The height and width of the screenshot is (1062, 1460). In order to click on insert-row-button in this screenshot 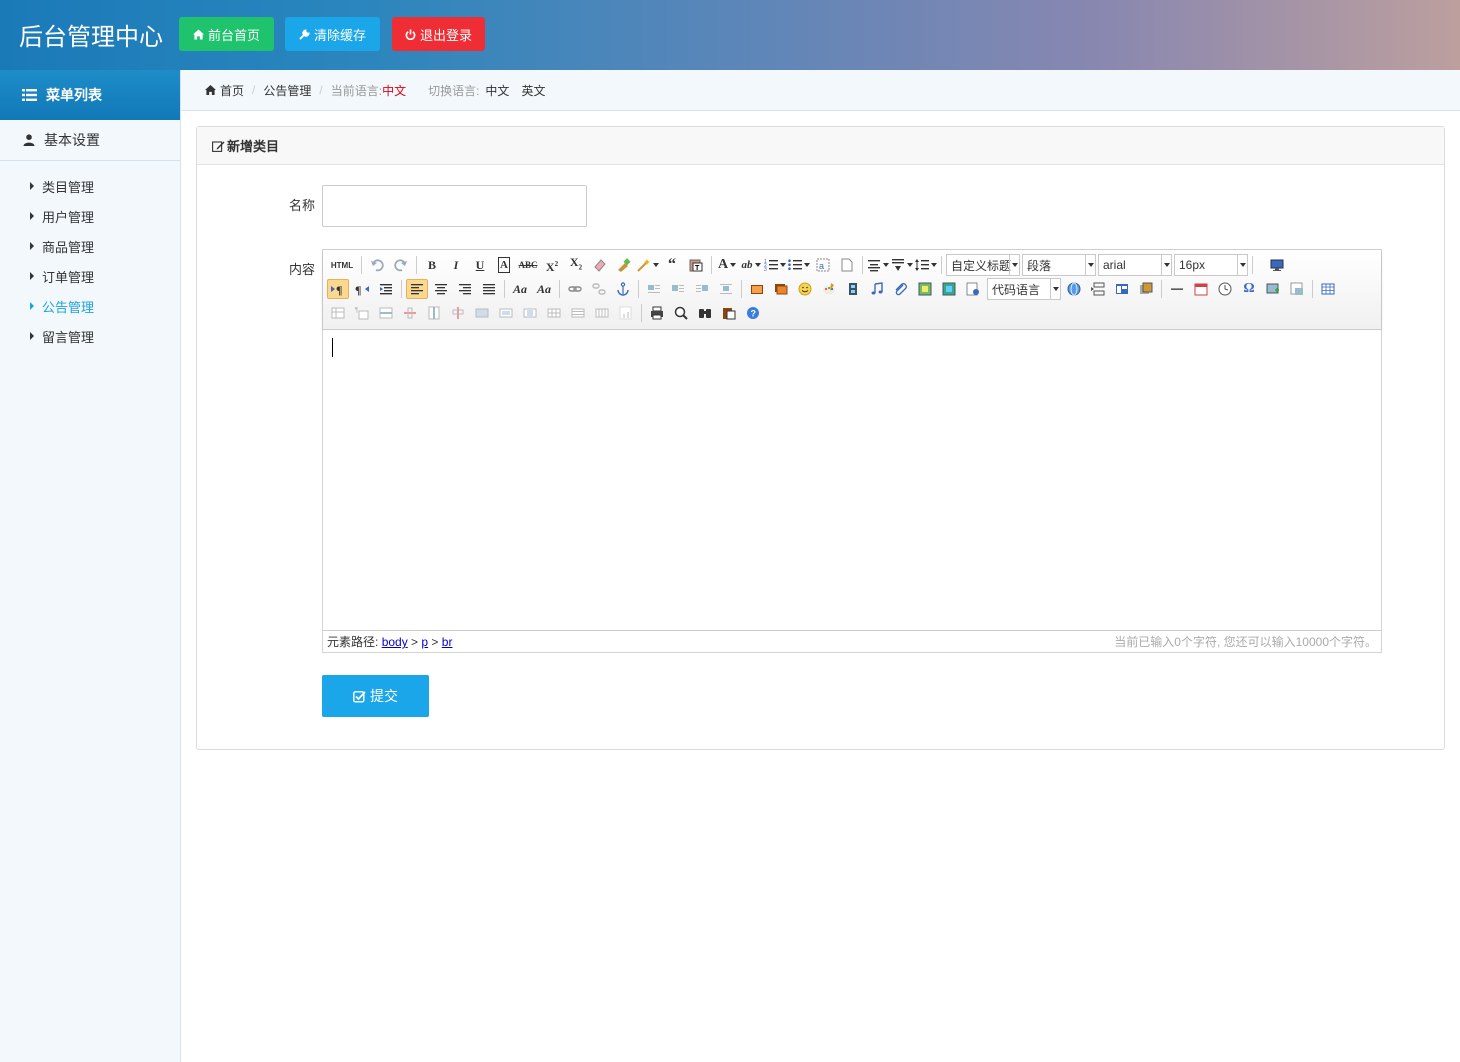, I will do `click(386, 313)`.